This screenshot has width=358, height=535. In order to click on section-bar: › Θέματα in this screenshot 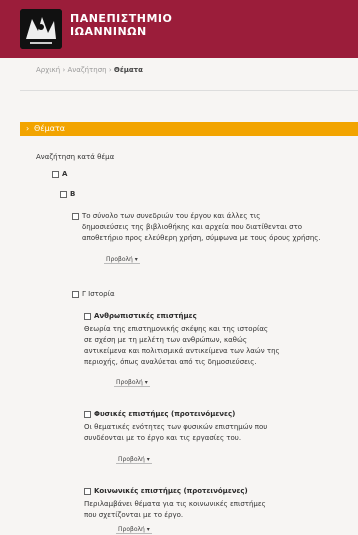, I will do `click(189, 129)`.